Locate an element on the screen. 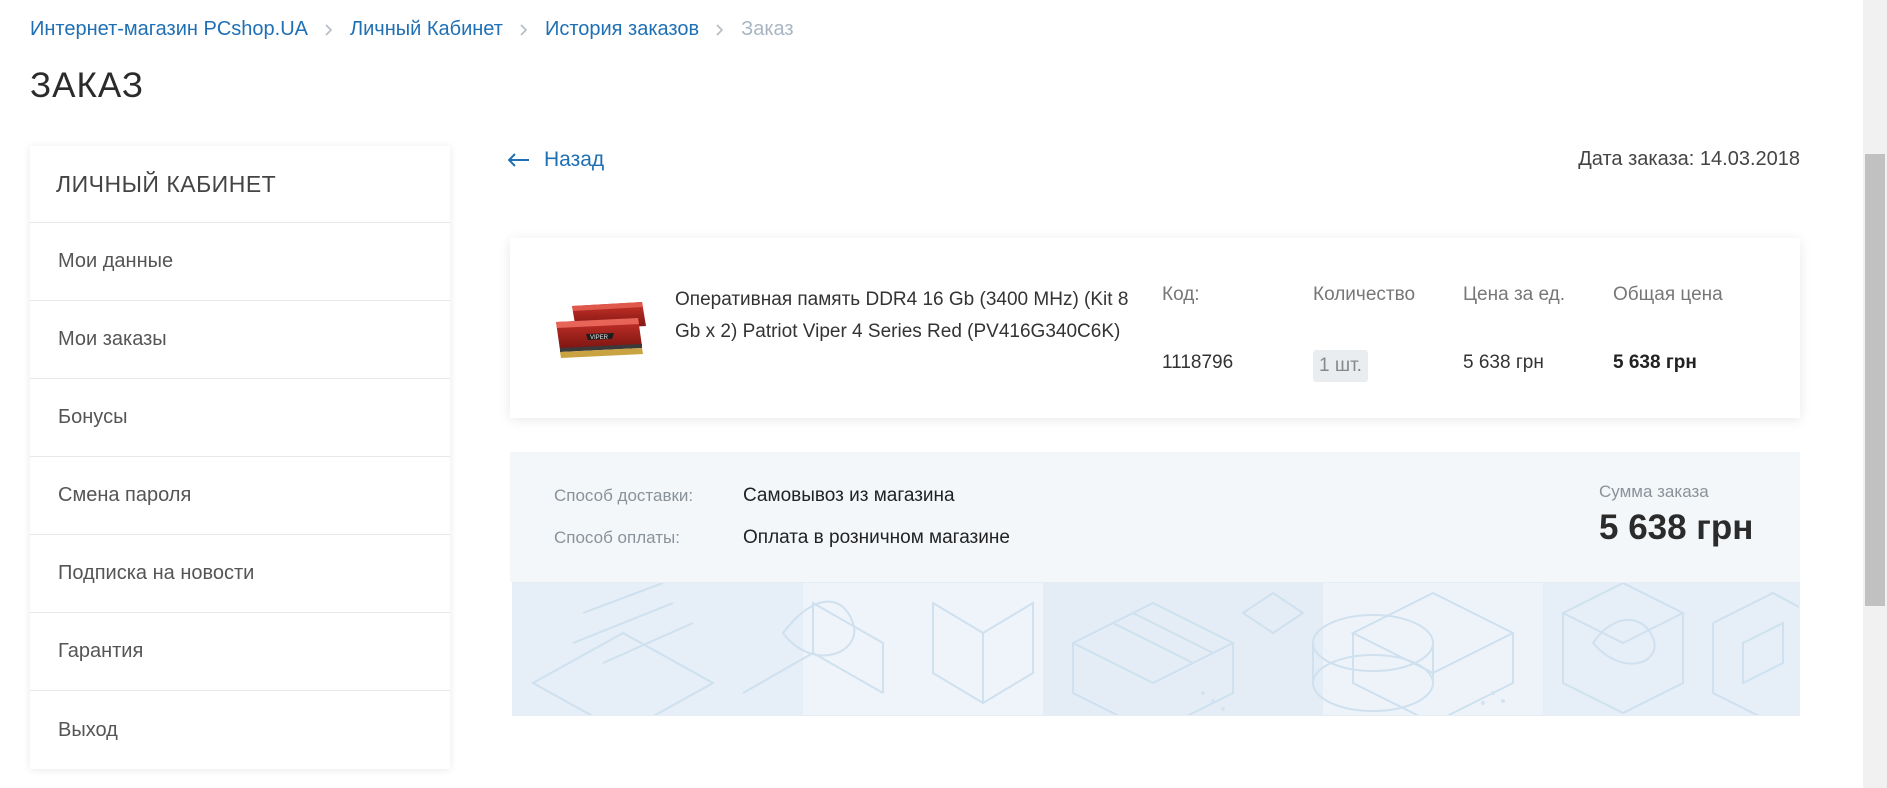  payment-method-label: Способ оплаты: is located at coordinates (617, 537).